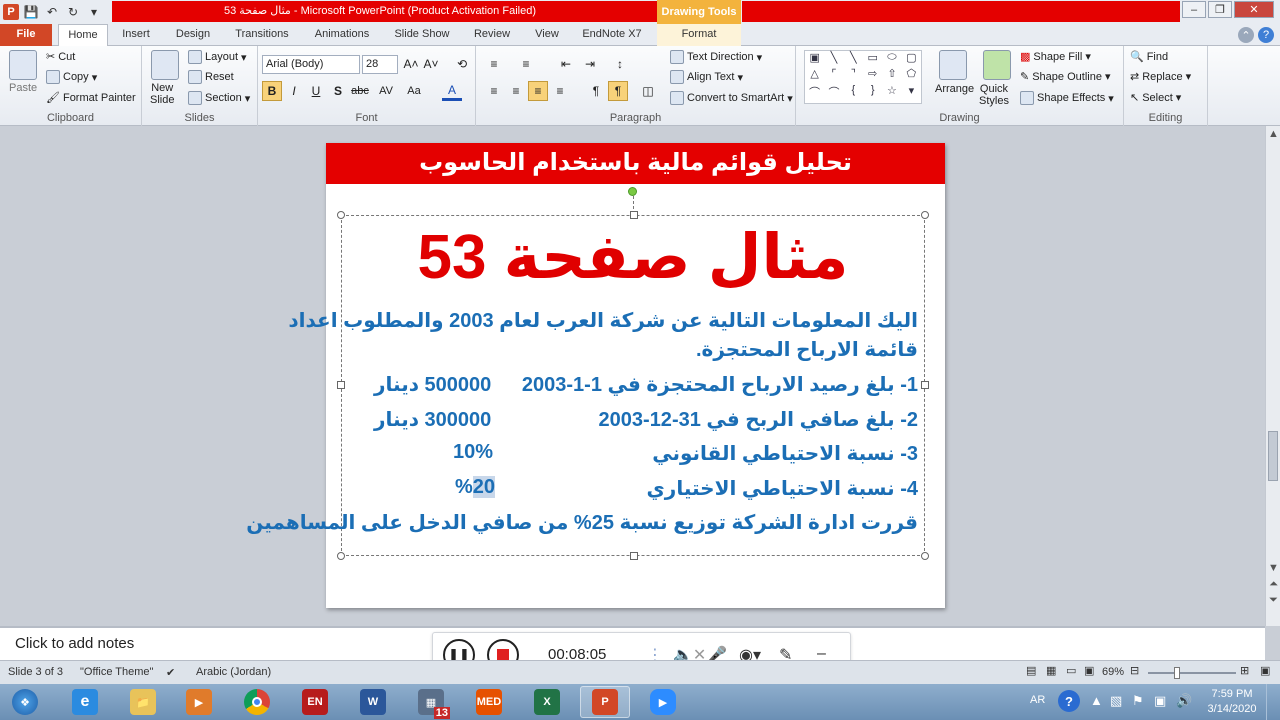 This screenshot has width=1280, height=720. Describe the element at coordinates (1272, 376) in the screenshot. I see `vertical-scrollbar: ▲ ▼ ⏶ ⏷` at that location.